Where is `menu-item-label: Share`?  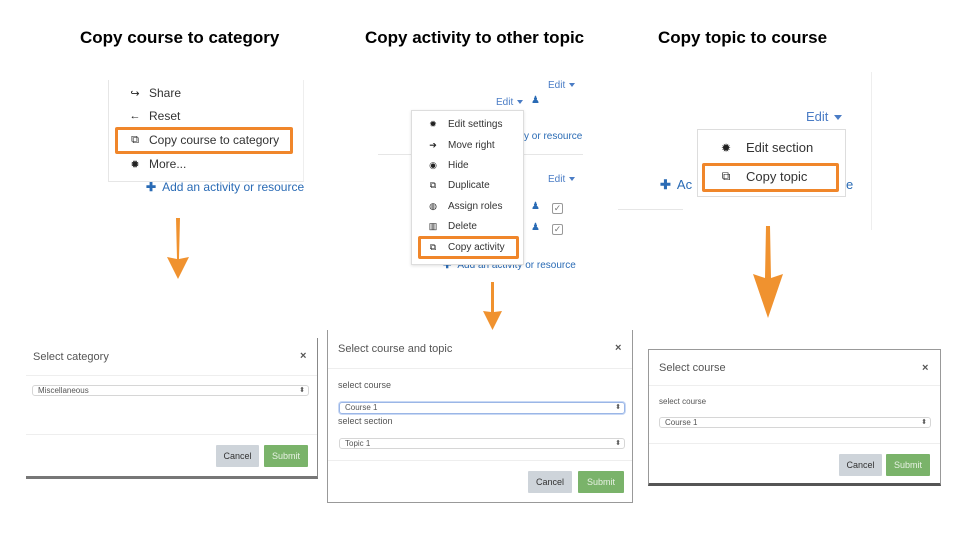 menu-item-label: Share is located at coordinates (165, 93).